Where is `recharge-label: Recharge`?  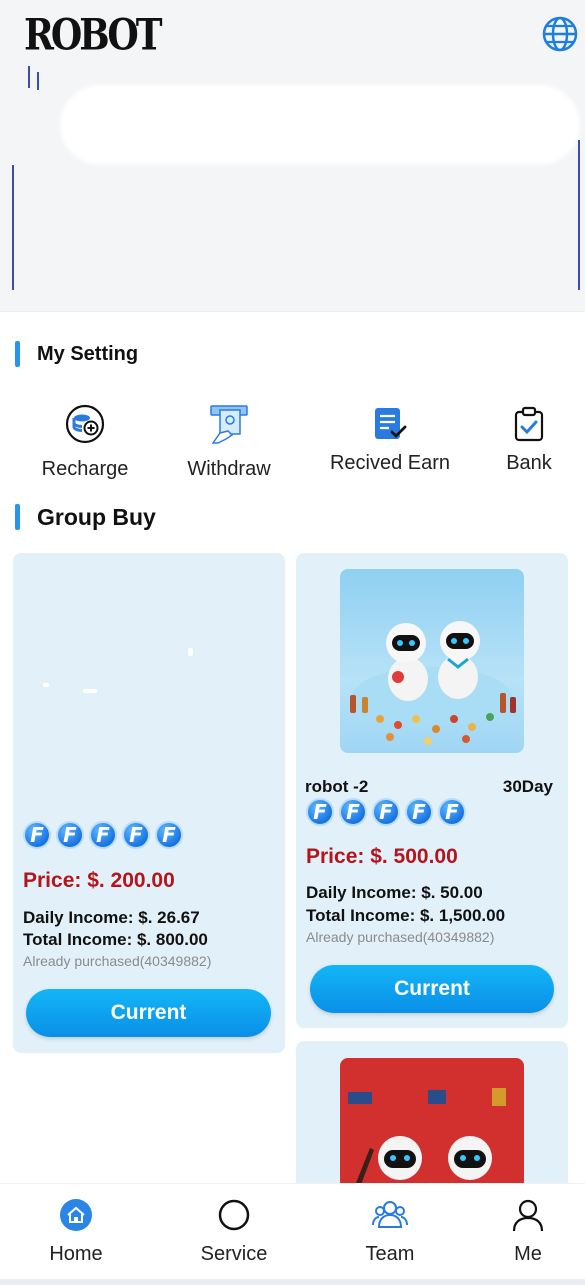 recharge-label: Recharge is located at coordinates (85, 469).